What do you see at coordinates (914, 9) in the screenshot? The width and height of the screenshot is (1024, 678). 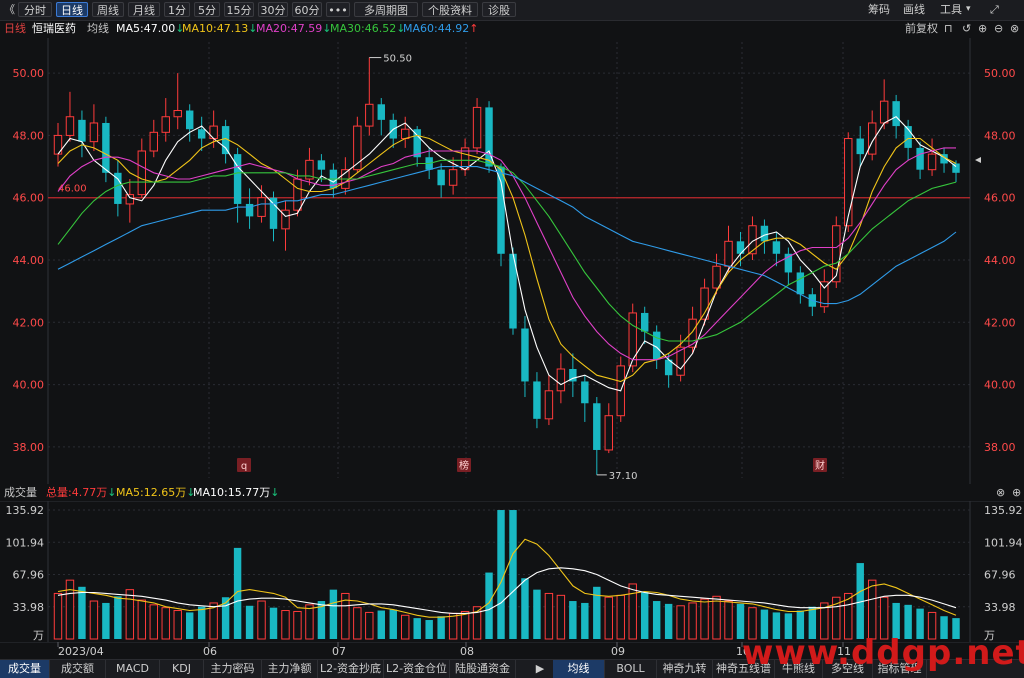 I see `draw-line-button: 画线` at bounding box center [914, 9].